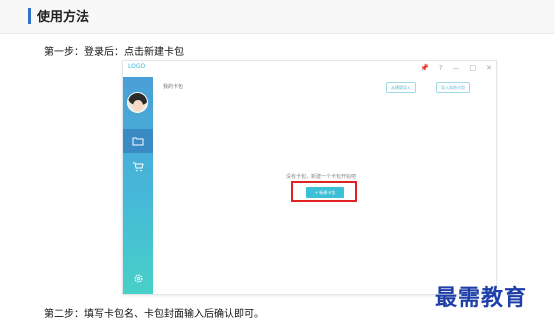 This screenshot has width=555, height=324. I want to click on new-card-pack-button: + 新建卡包, so click(325, 192).